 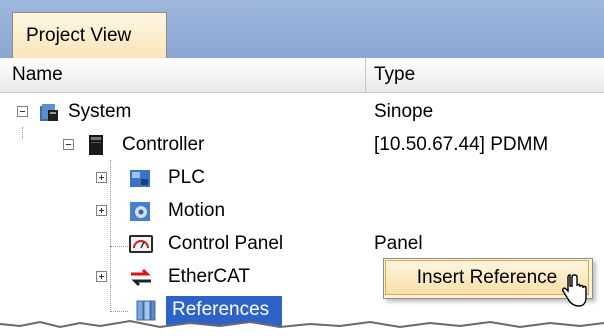 What do you see at coordinates (365, 75) in the screenshot?
I see `column-divider` at bounding box center [365, 75].